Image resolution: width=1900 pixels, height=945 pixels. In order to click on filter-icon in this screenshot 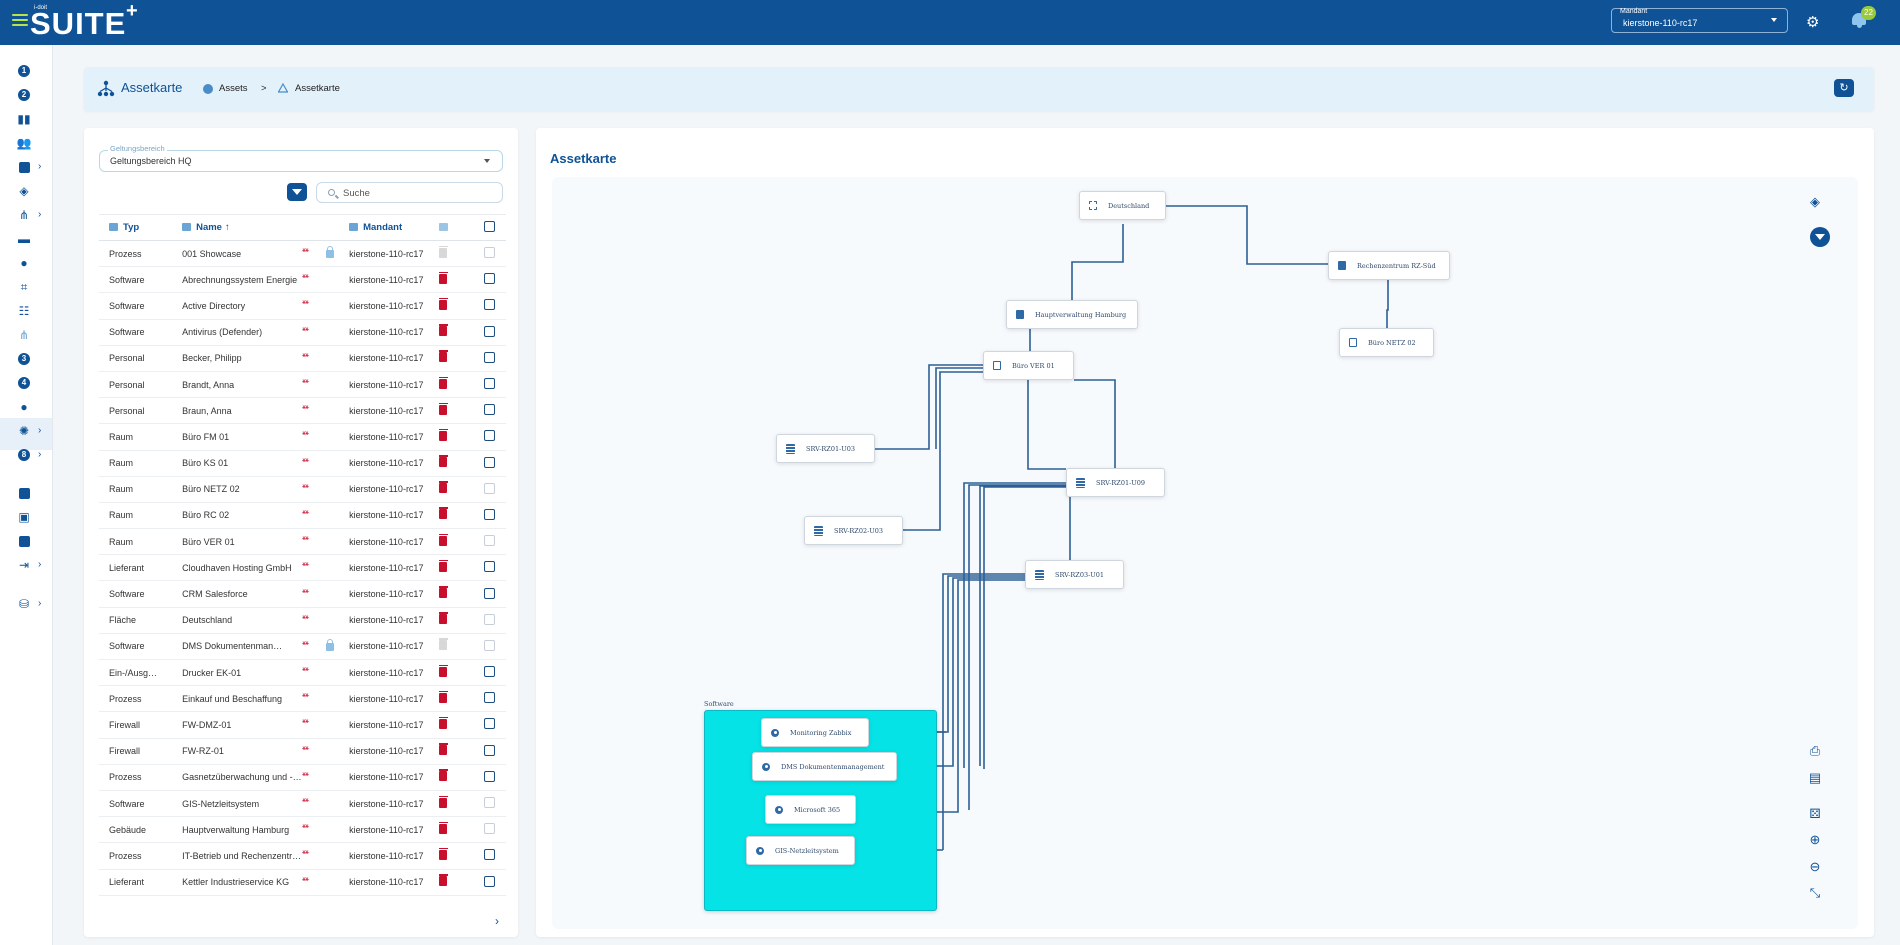, I will do `click(1820, 237)`.